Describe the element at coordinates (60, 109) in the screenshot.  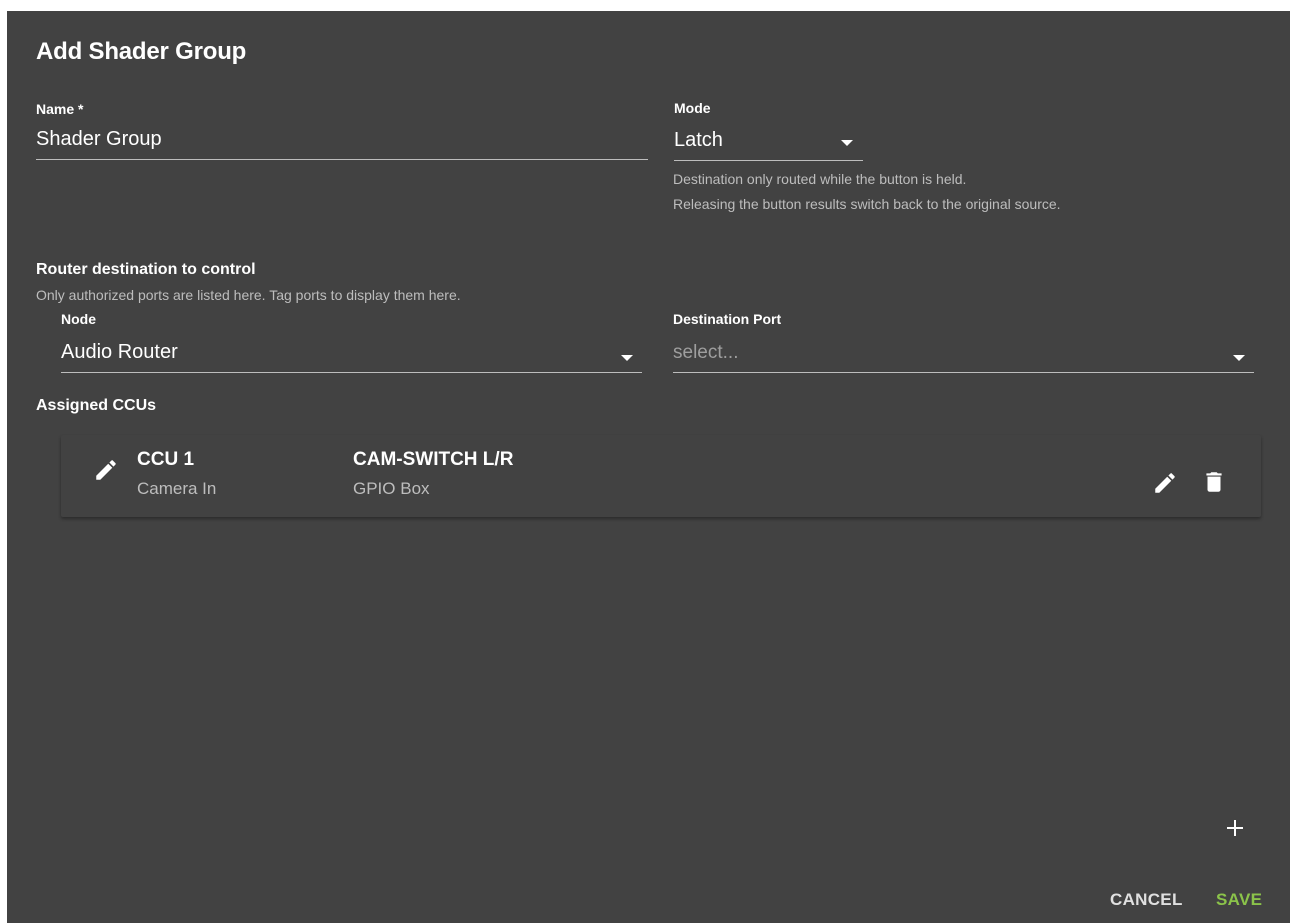
I see `name-field-label: Name *` at that location.